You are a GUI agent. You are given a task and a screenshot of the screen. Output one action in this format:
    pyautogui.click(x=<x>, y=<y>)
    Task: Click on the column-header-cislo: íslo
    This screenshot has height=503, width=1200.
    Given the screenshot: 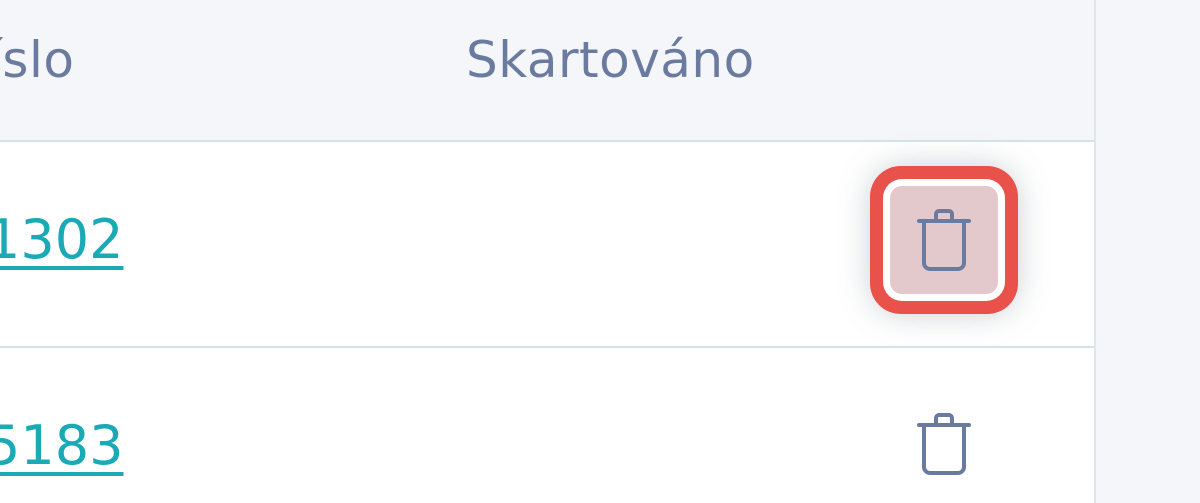 What is the action you would take?
    pyautogui.click(x=37, y=60)
    